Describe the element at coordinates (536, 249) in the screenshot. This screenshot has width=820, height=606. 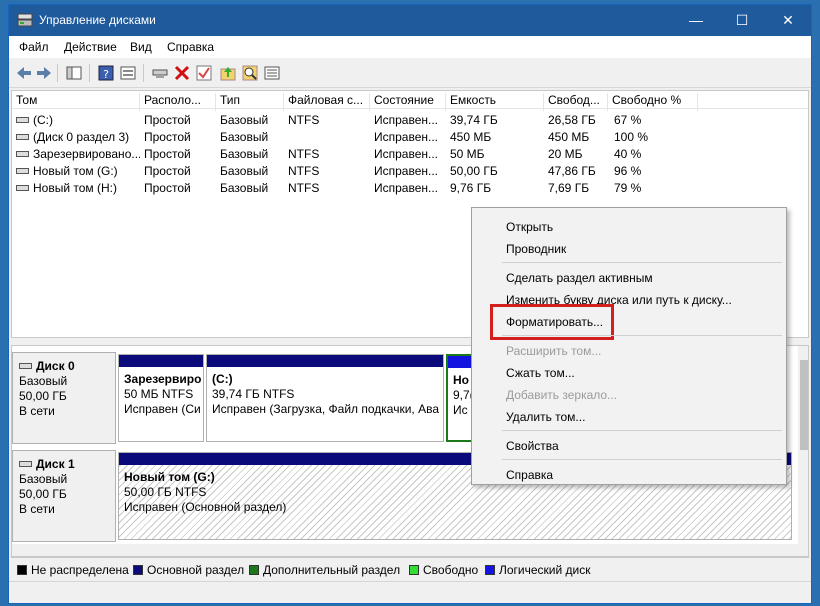
I see `menu-item-explorer: Проводник` at that location.